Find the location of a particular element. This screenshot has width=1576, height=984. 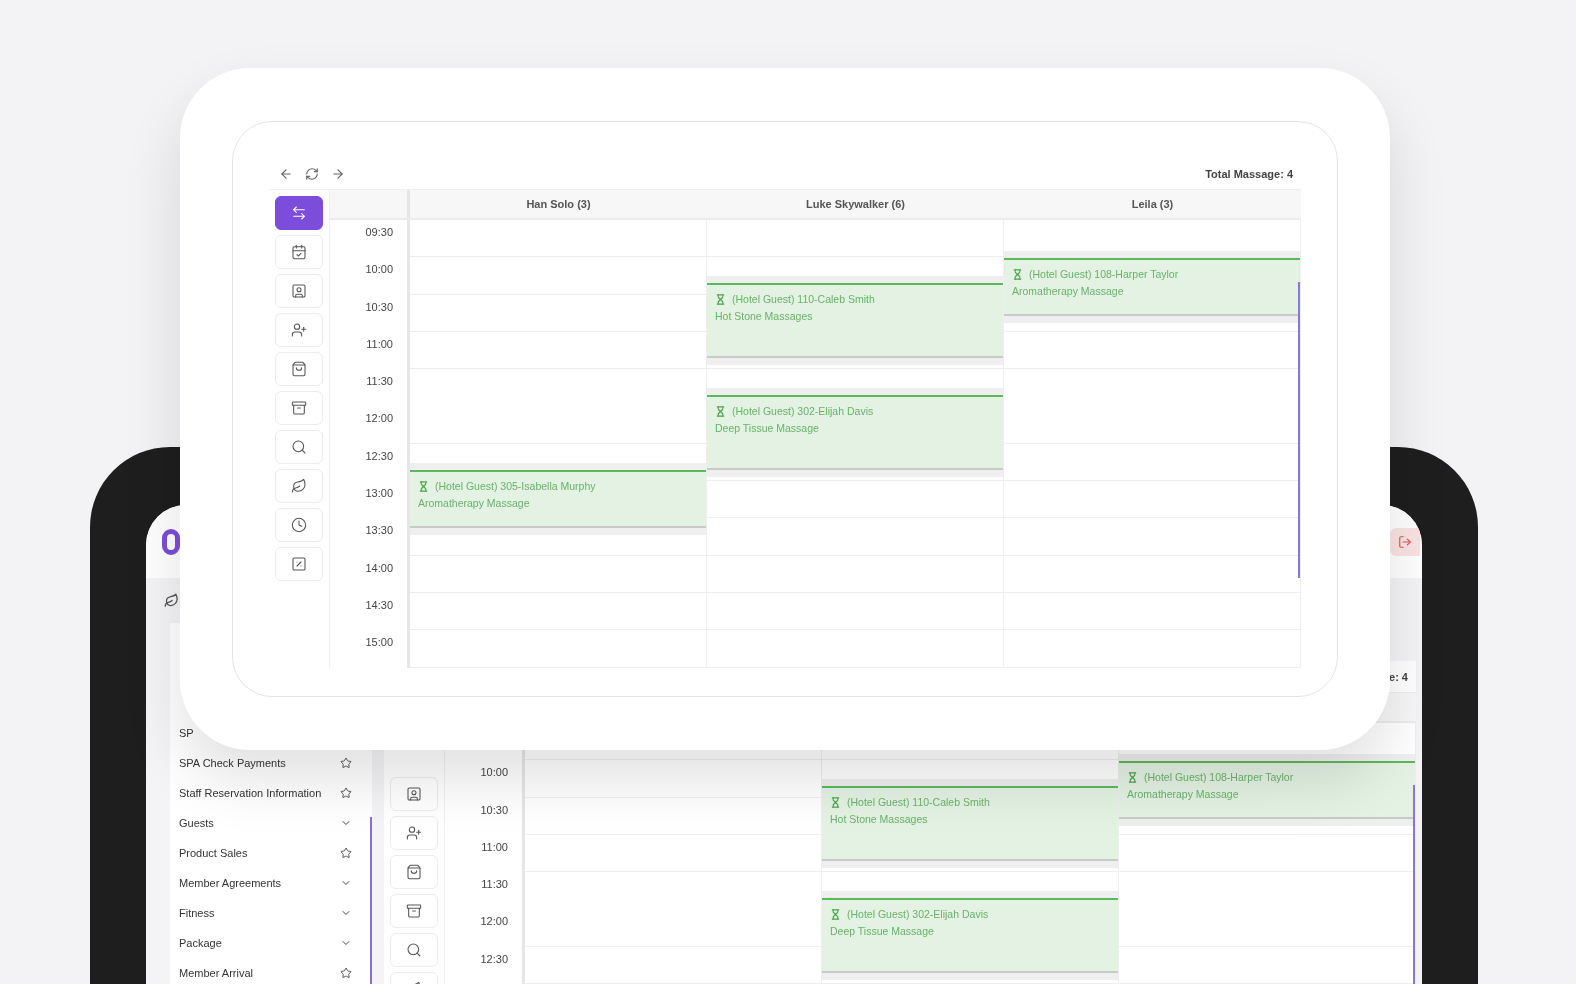

refresh-button is located at coordinates (312, 173).